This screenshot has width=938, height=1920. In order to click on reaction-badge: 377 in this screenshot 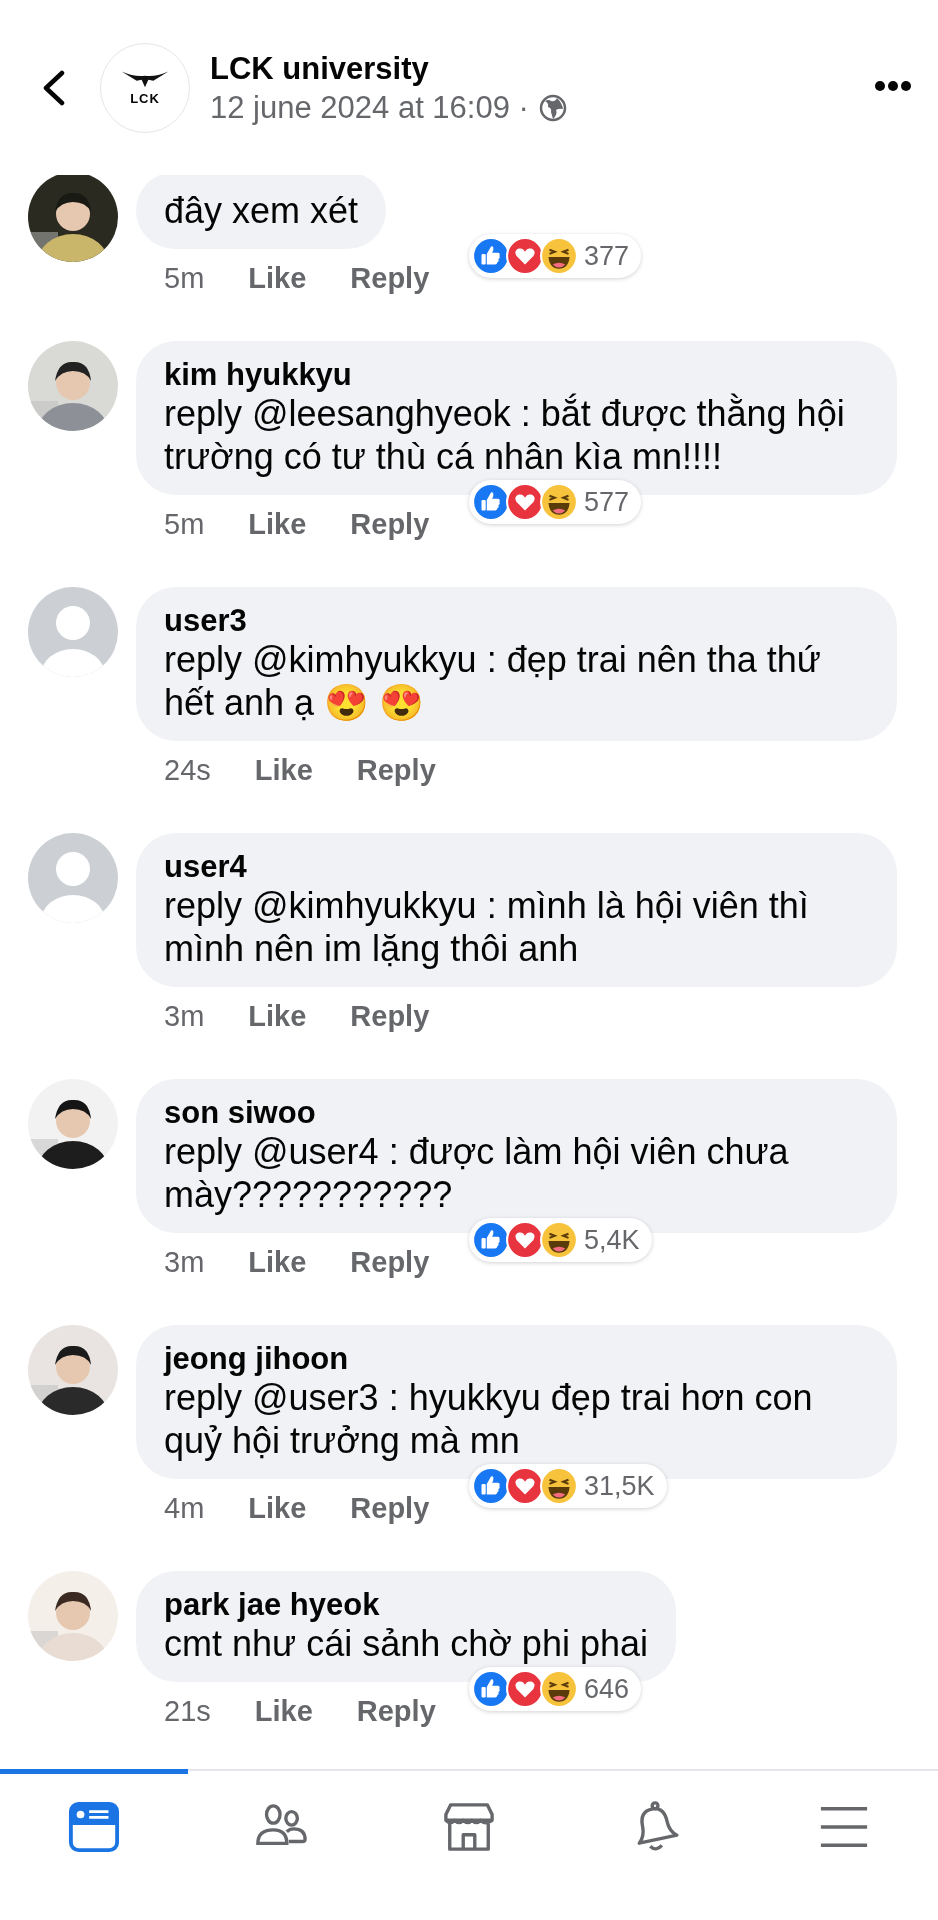, I will do `click(555, 256)`.